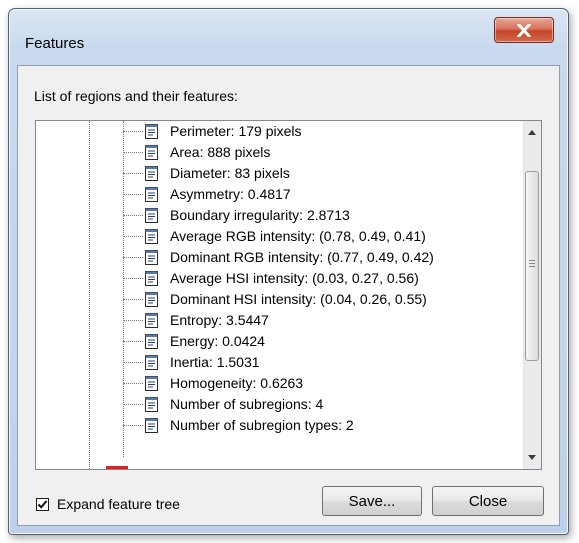  What do you see at coordinates (276, 152) in the screenshot?
I see `feature-row: Area: 888 pixels` at bounding box center [276, 152].